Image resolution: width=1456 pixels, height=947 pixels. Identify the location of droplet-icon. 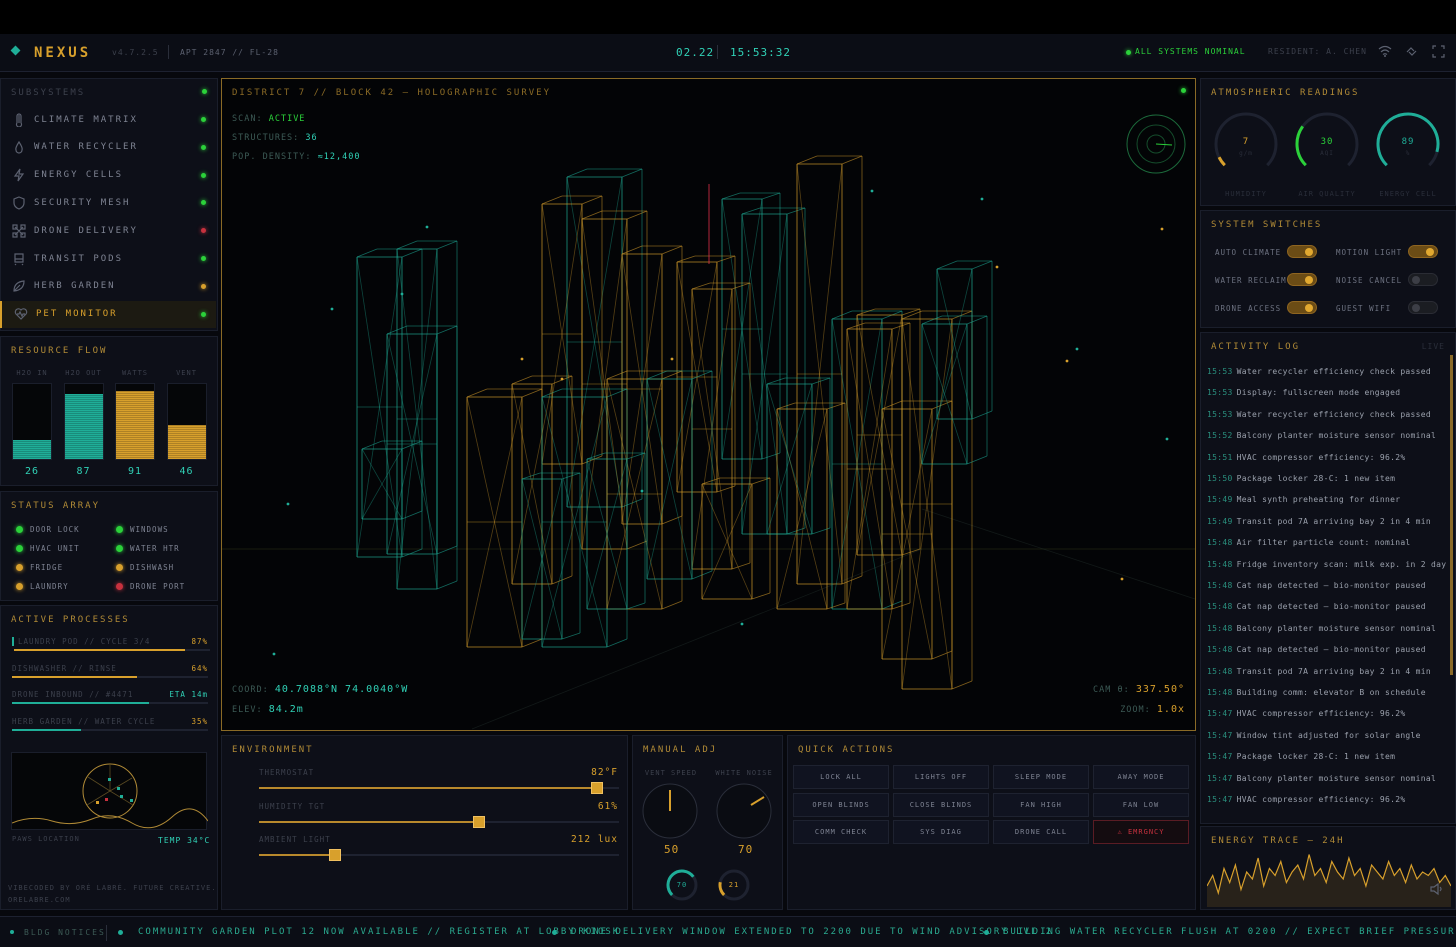
(19, 147).